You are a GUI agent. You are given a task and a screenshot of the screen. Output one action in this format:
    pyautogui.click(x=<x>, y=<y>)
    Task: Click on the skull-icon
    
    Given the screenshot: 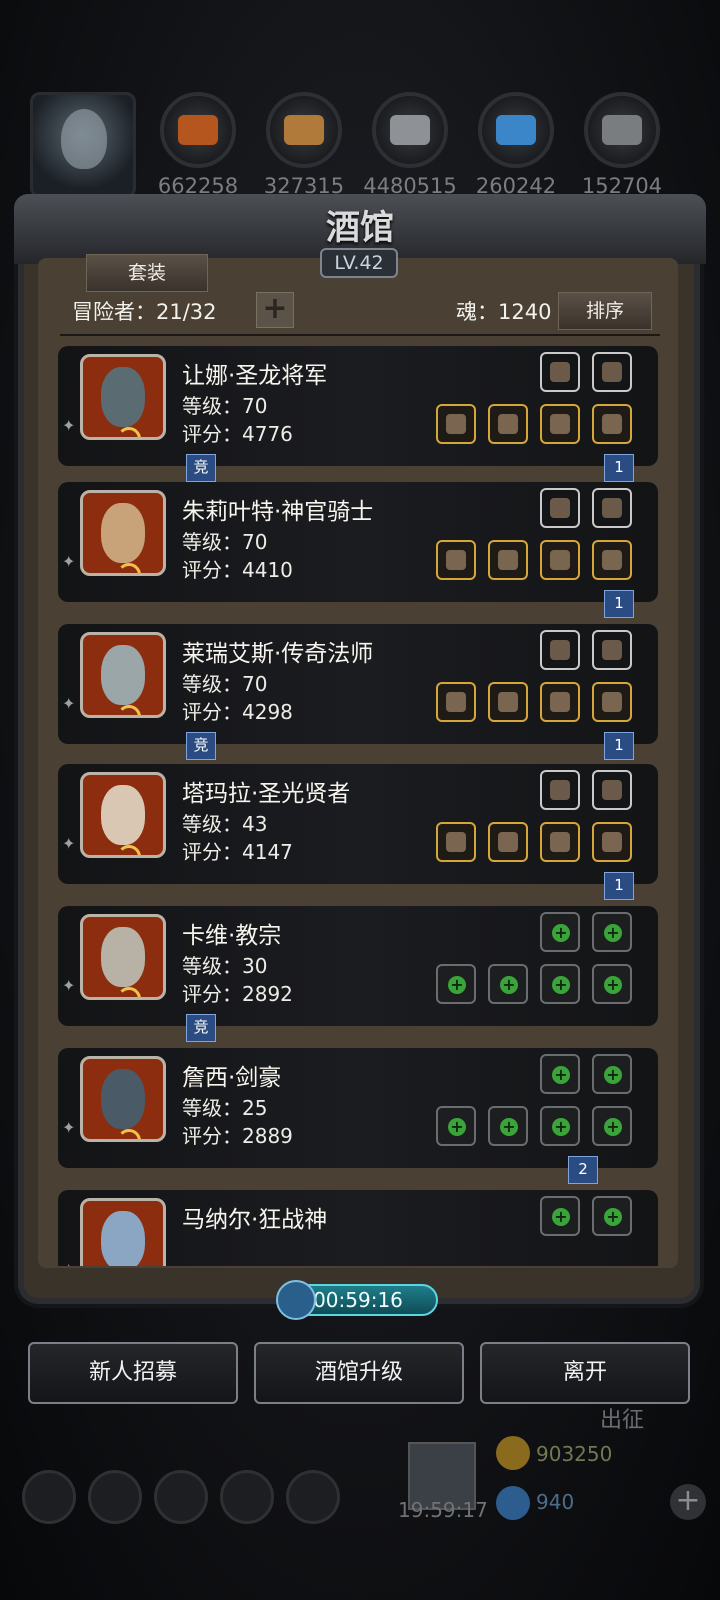 What is the action you would take?
    pyautogui.click(x=313, y=1497)
    